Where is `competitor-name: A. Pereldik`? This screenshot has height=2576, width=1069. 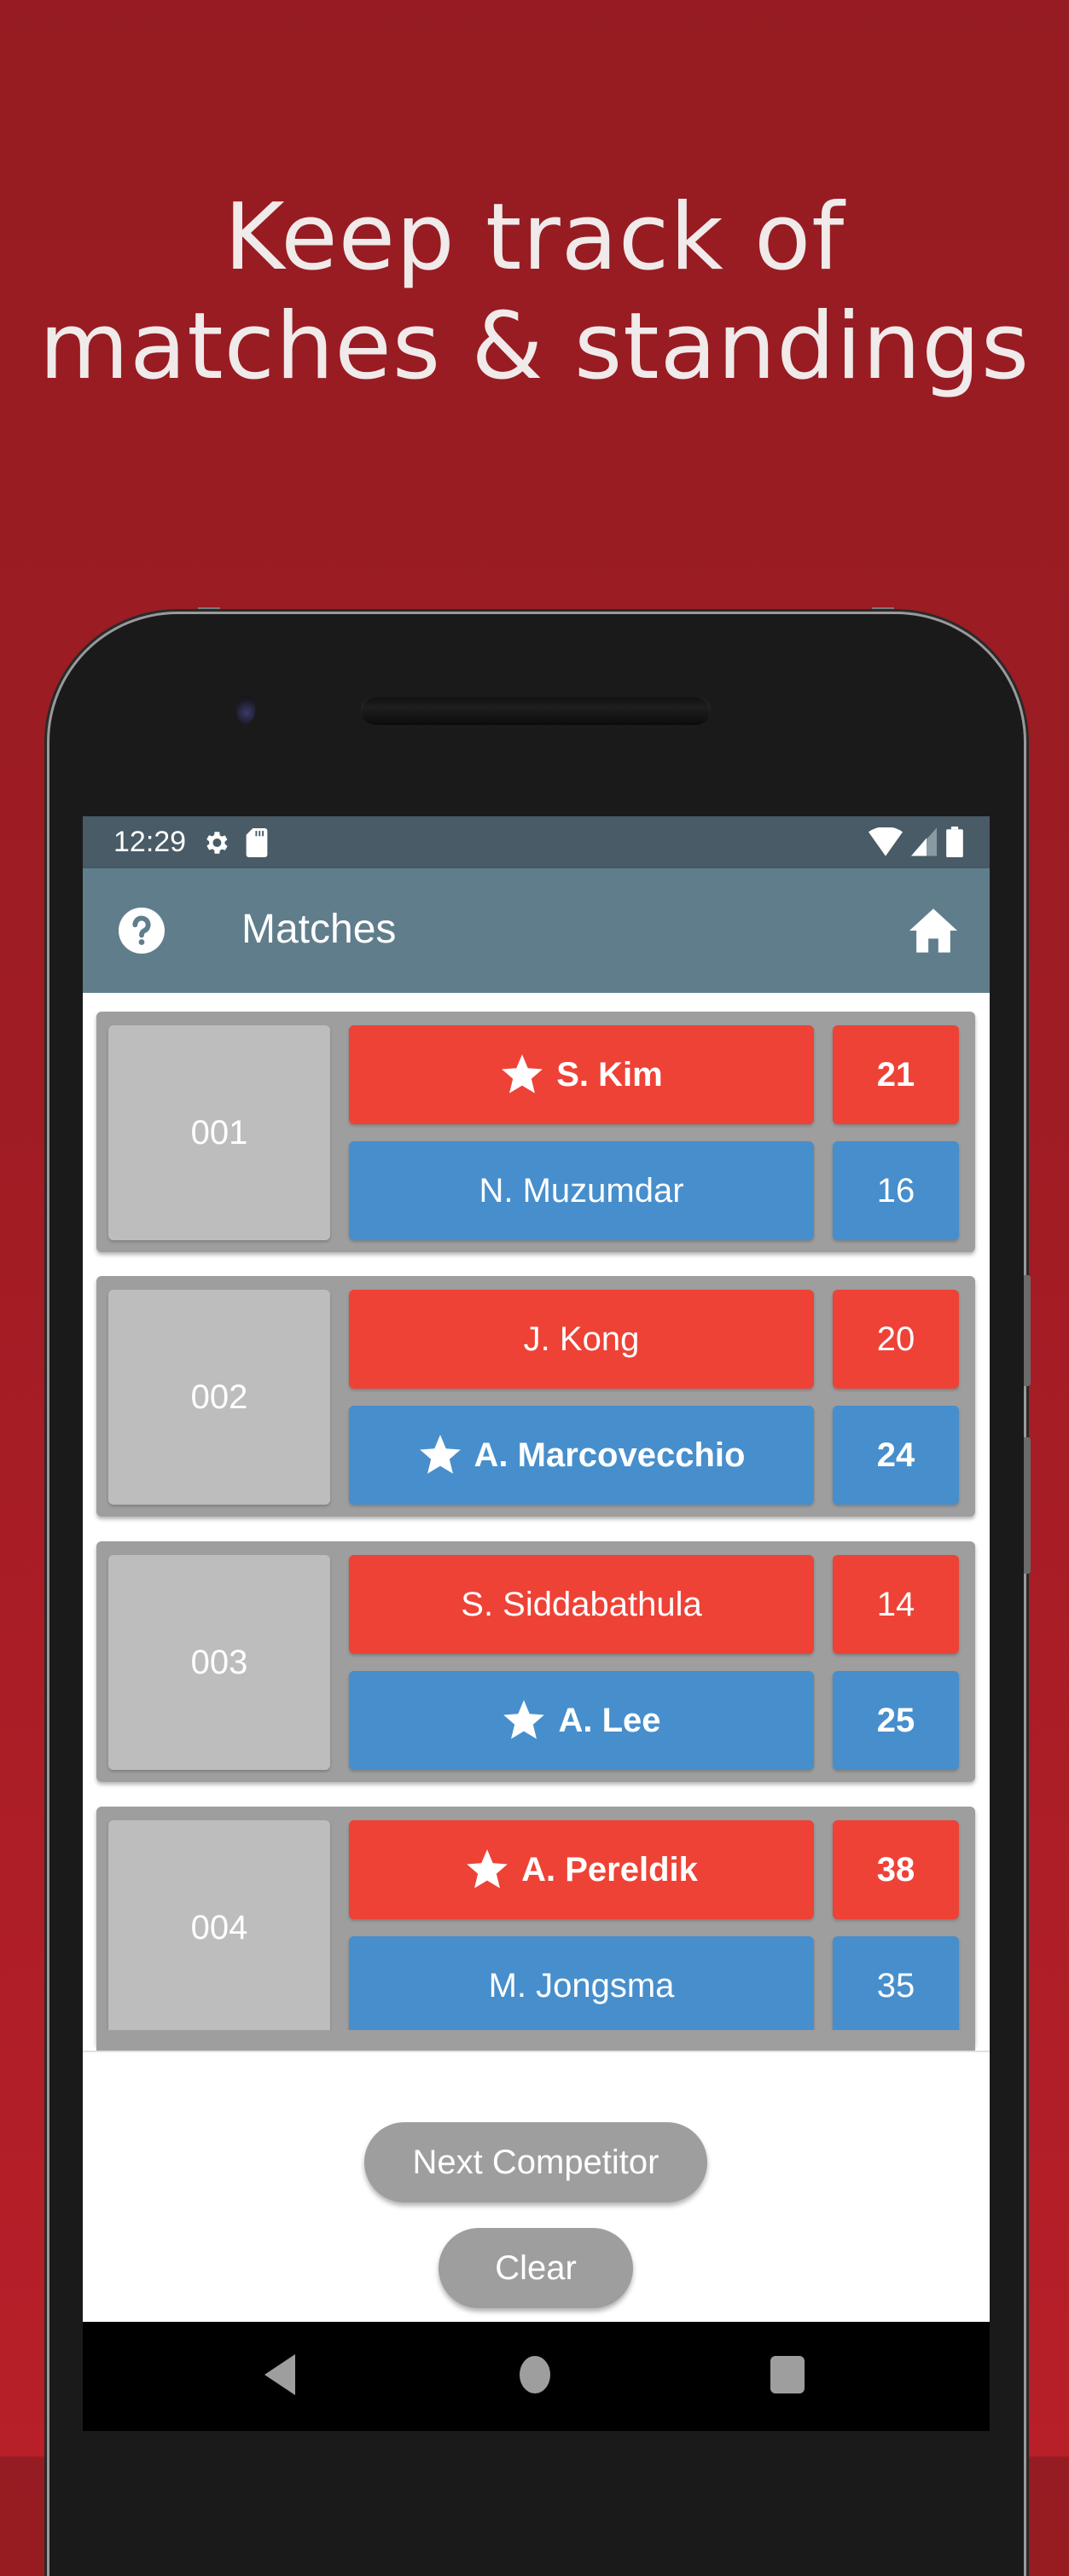
competitor-name: A. Pereldik is located at coordinates (609, 1869).